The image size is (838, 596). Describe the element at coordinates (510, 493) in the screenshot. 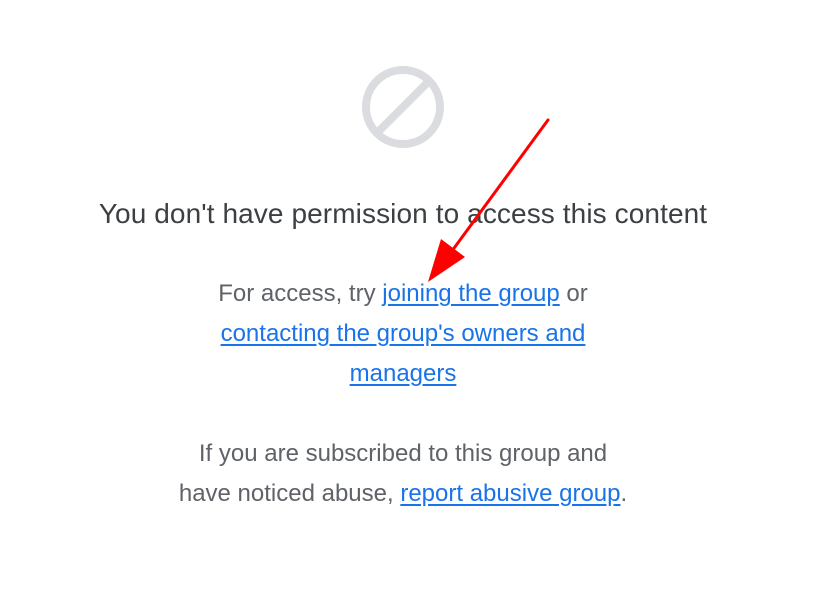

I see `report-abuse-link: report abusive group` at that location.